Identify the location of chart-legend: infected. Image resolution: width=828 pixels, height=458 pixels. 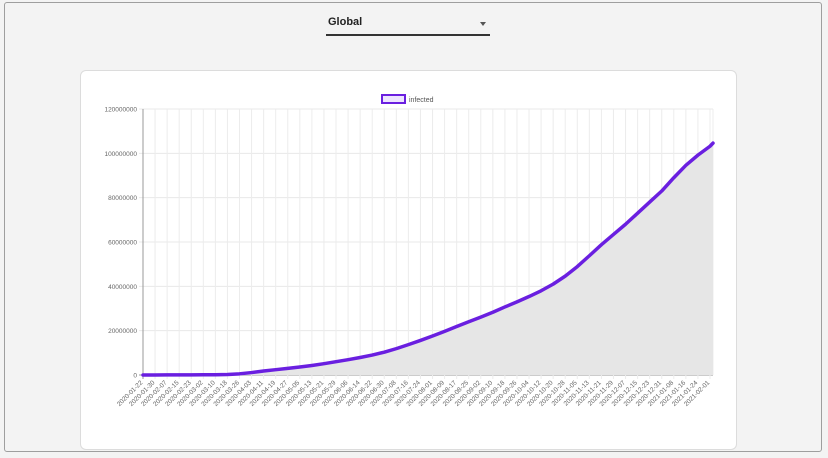
(407, 99).